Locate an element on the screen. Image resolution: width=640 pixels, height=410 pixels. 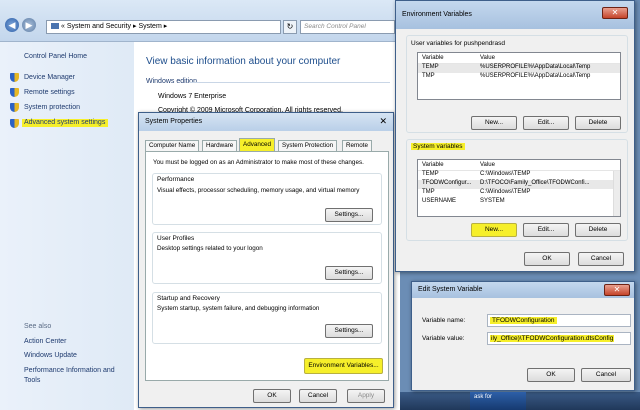
sidebar-item-remote-settings: Remote settings is located at coordinates (49, 92).